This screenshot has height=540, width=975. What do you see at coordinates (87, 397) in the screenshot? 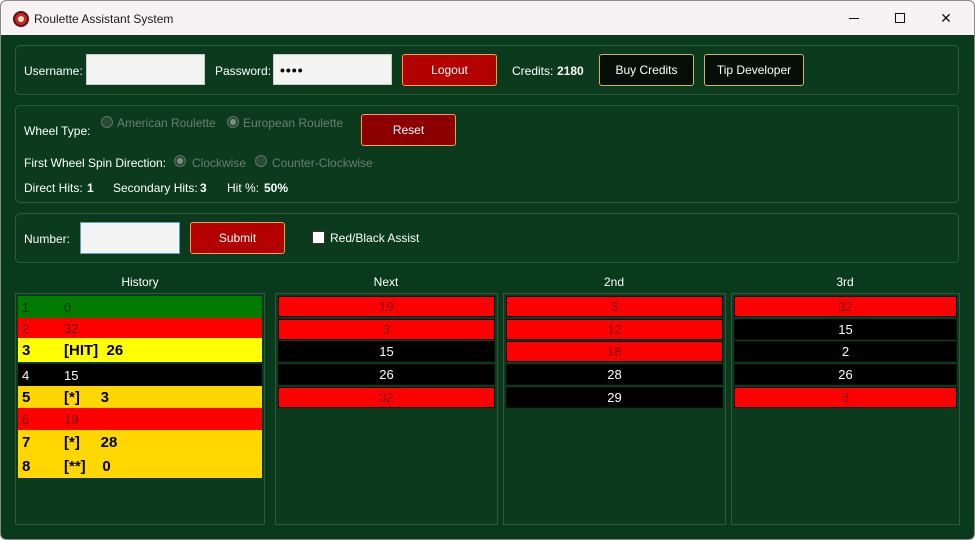
I see `history-value: [*] 3` at bounding box center [87, 397].